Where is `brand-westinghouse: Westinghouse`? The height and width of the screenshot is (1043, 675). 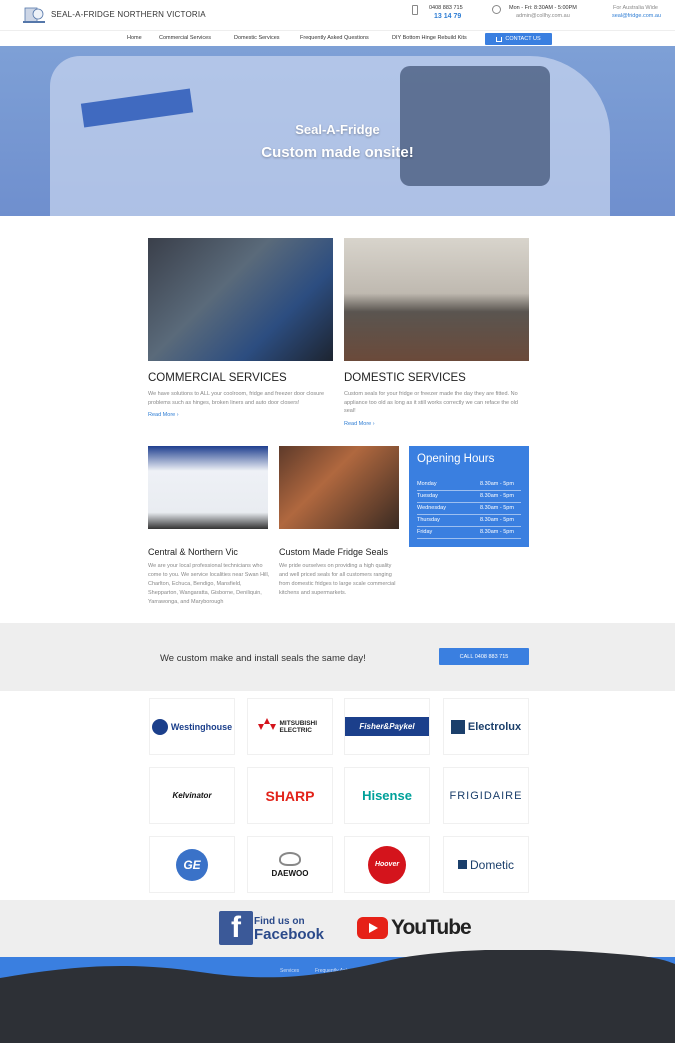
brand-westinghouse: Westinghouse is located at coordinates (192, 726).